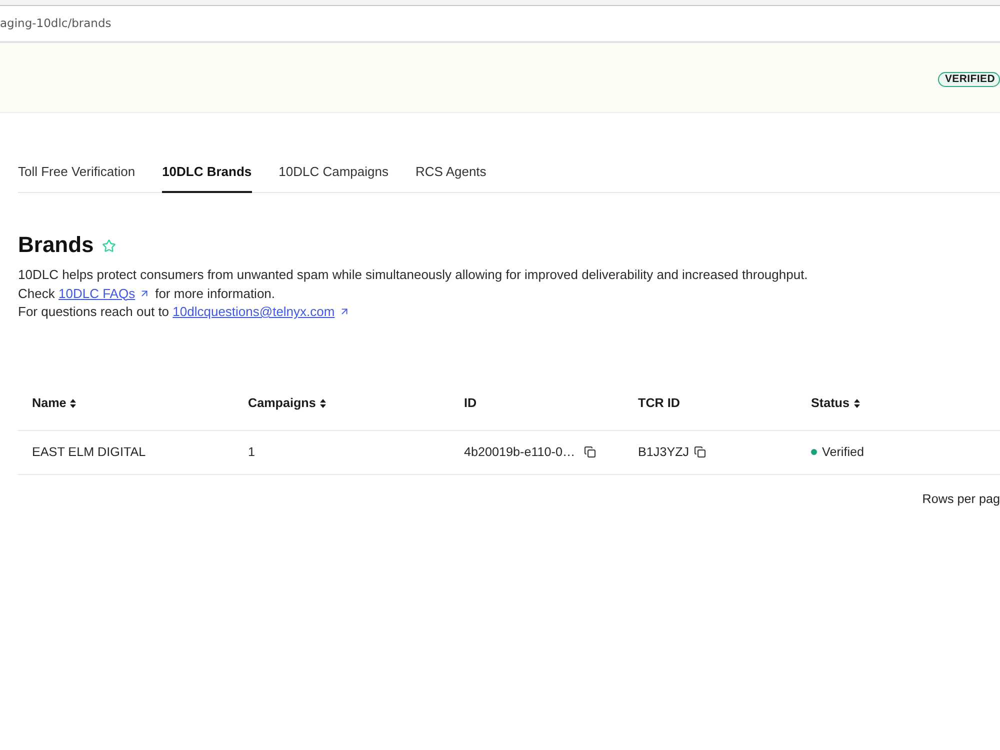  I want to click on status-text: Verified, so click(843, 452).